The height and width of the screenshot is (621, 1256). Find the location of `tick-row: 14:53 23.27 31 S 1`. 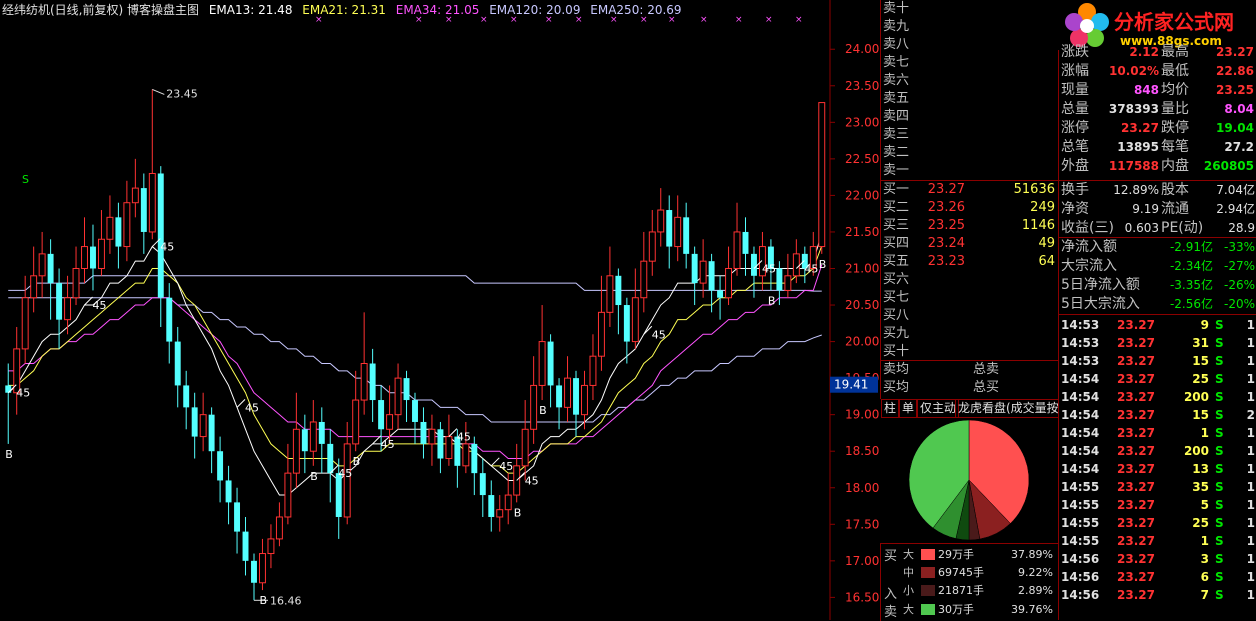

tick-row: 14:53 23.27 31 S 1 is located at coordinates (1157, 343).